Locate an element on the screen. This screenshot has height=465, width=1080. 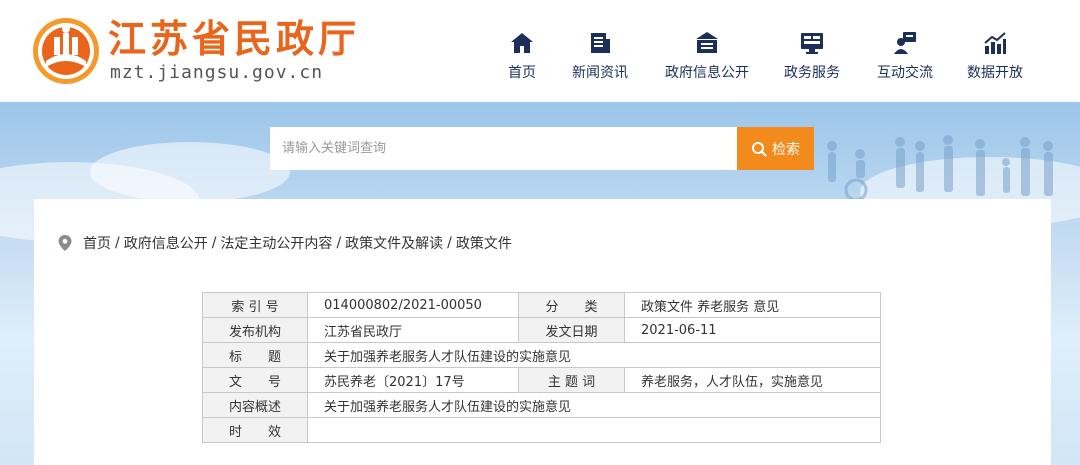
meta-label-date: 发文日期 is located at coordinates (571, 330).